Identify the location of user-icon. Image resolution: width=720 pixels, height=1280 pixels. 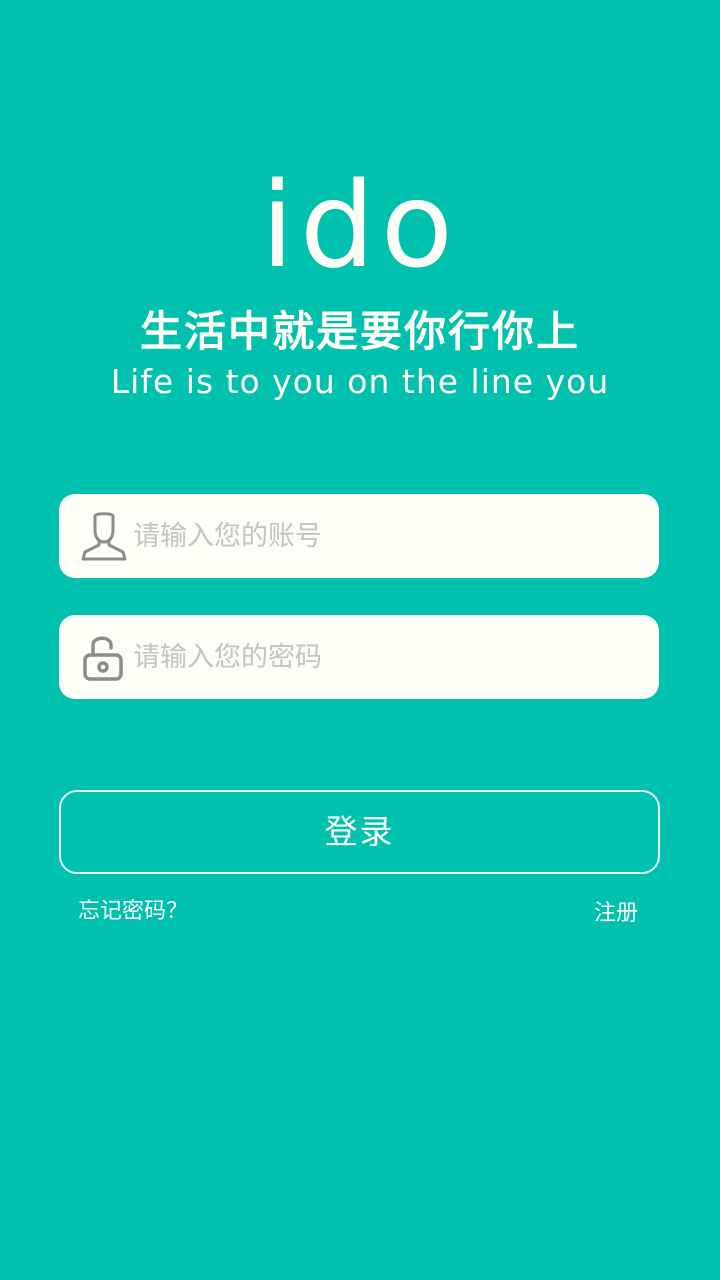
(104, 536).